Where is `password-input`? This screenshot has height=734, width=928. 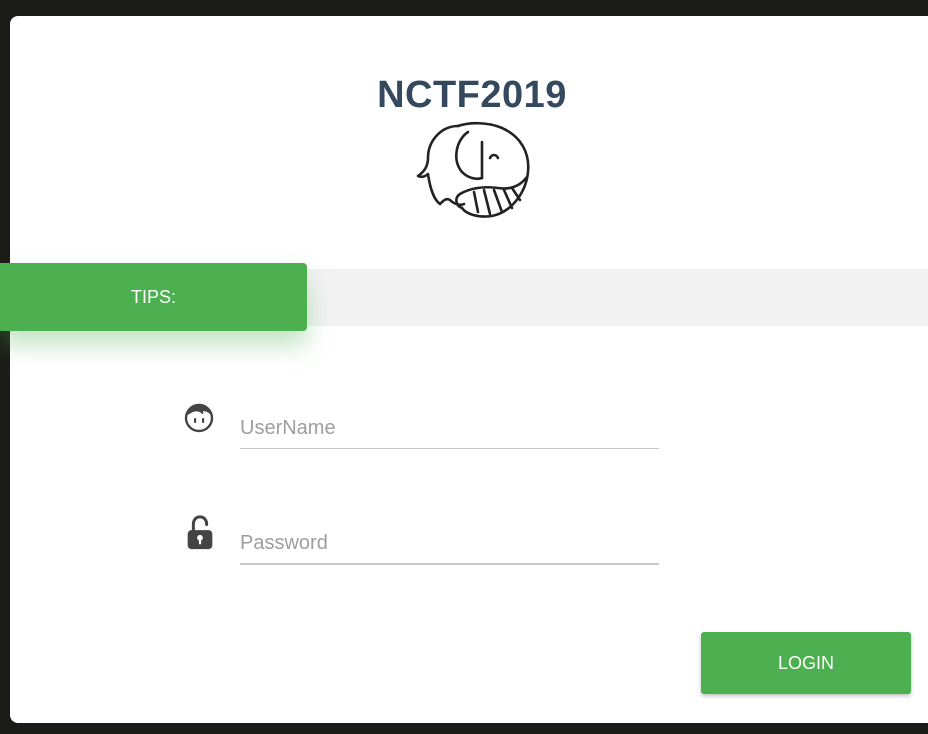 password-input is located at coordinates (449, 544).